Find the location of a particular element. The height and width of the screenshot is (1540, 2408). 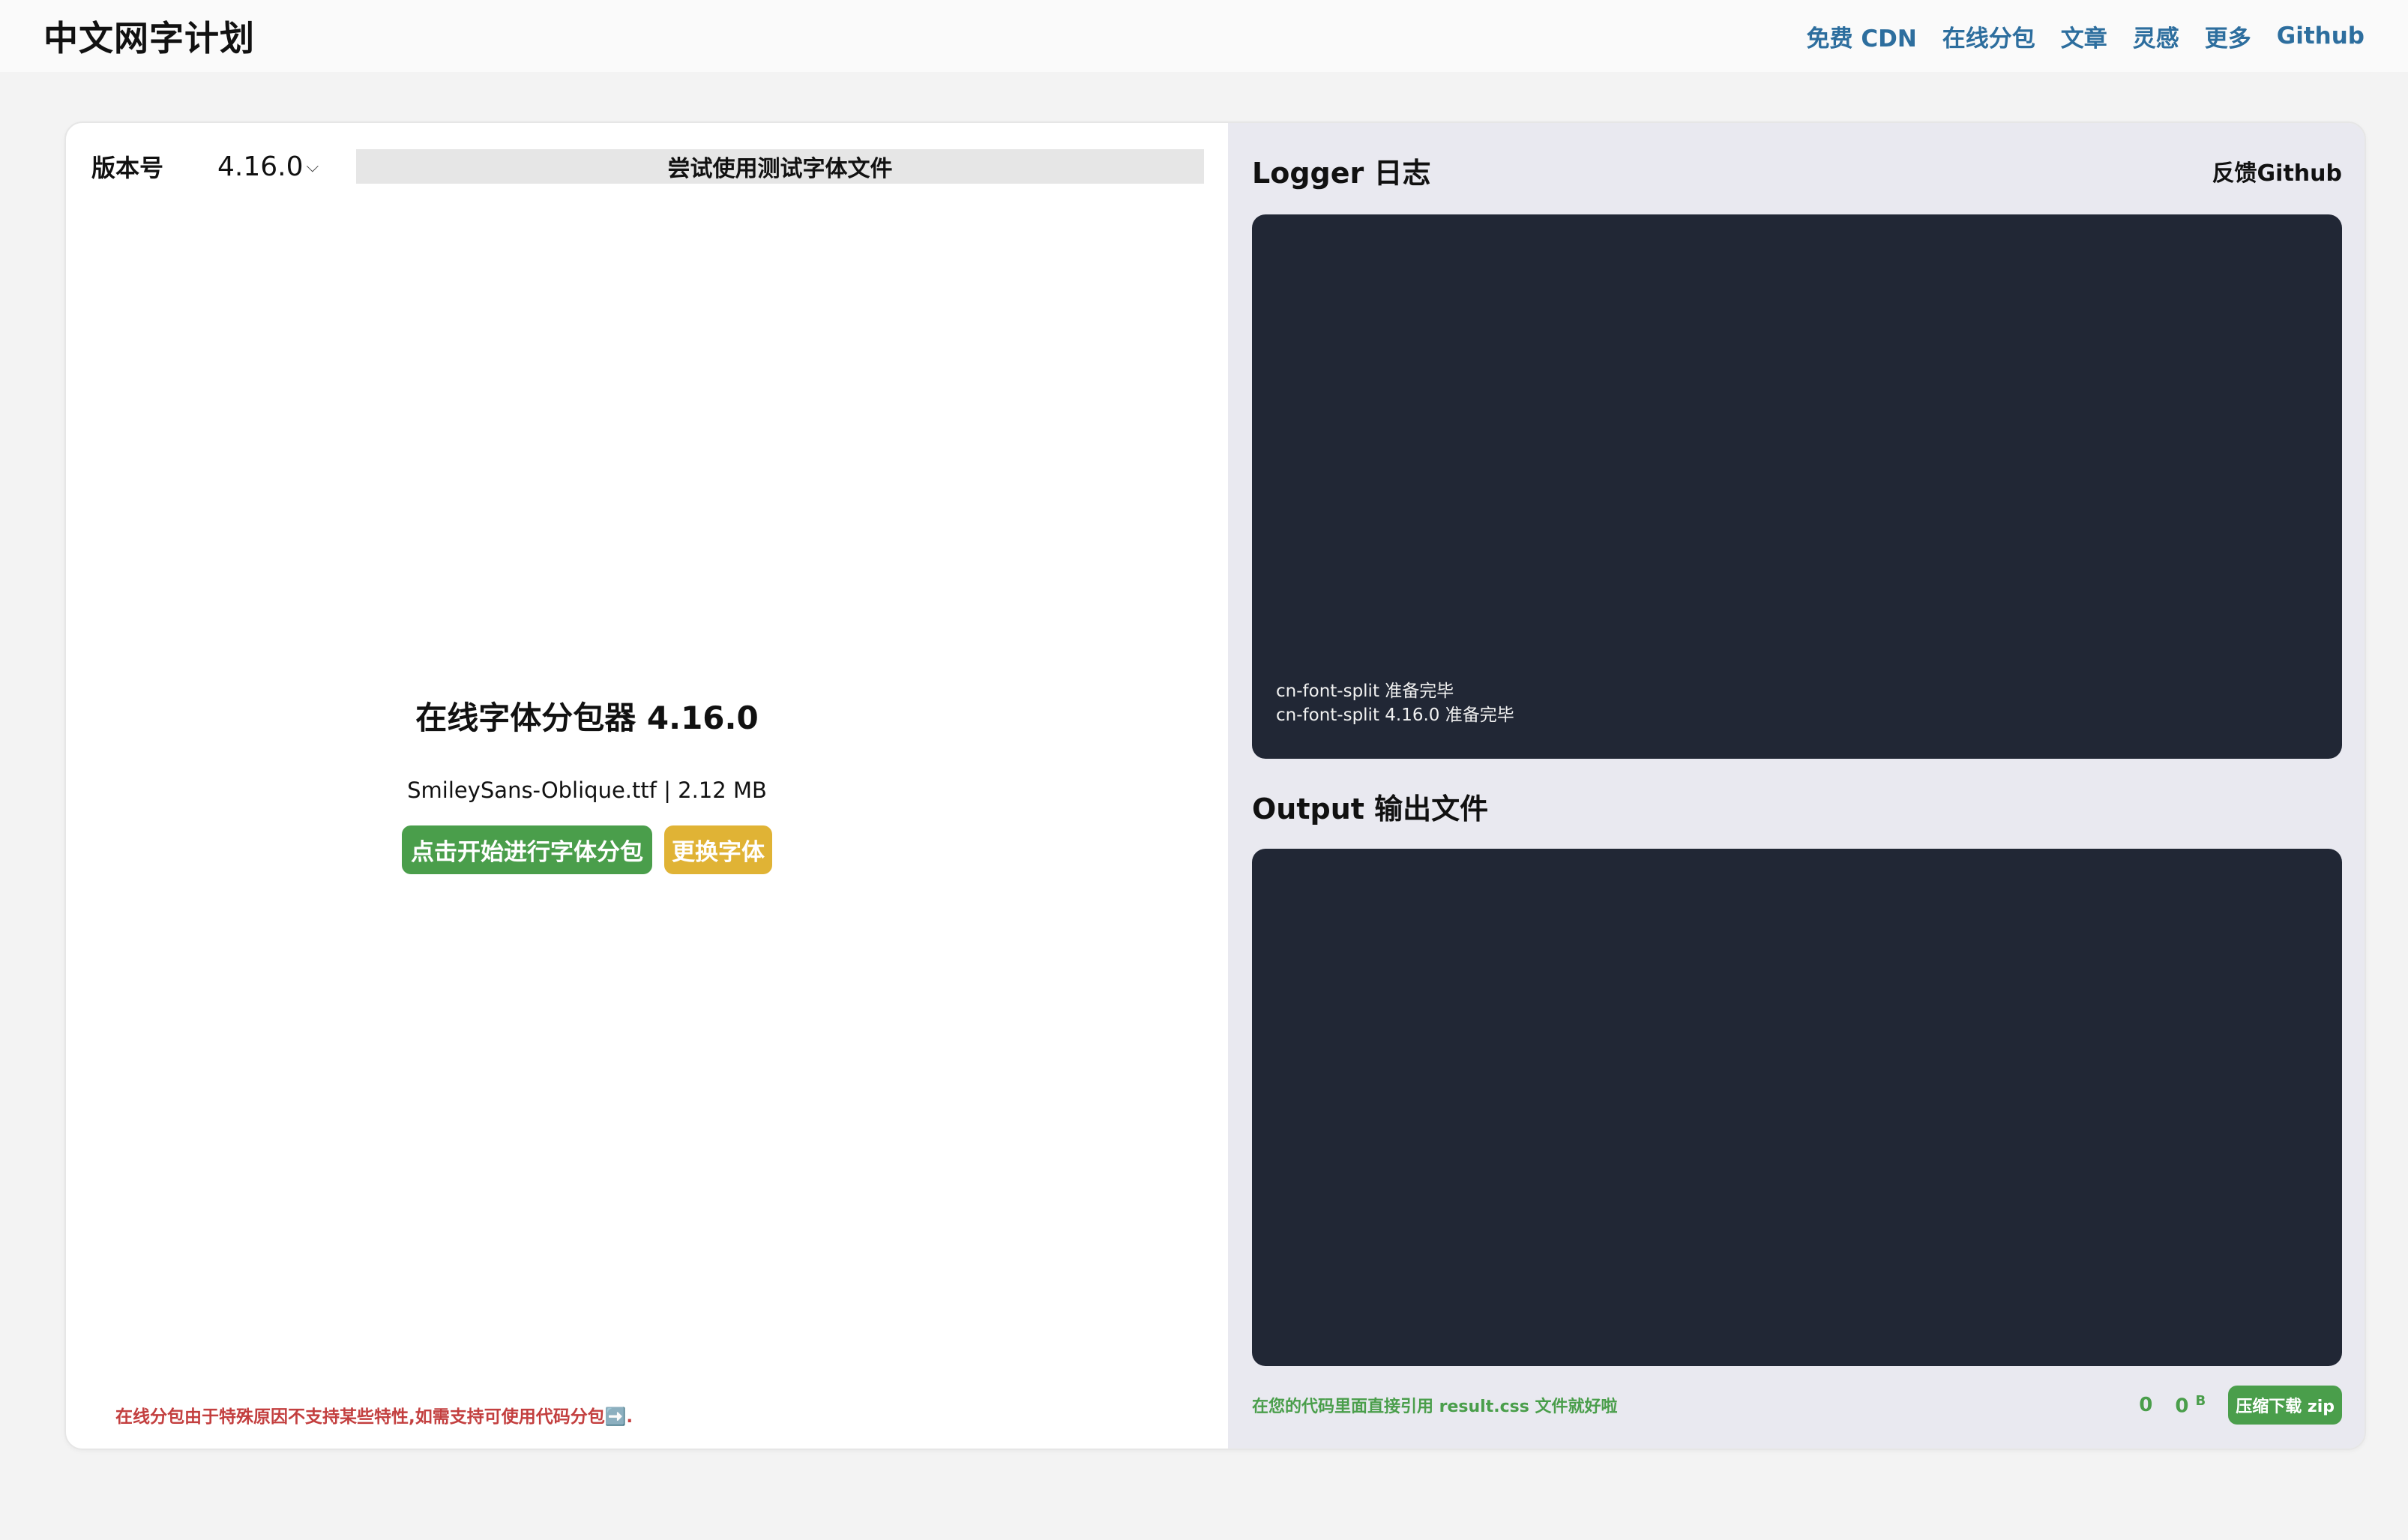

version-select: 4.16.0 ⌵ is located at coordinates (286, 166).